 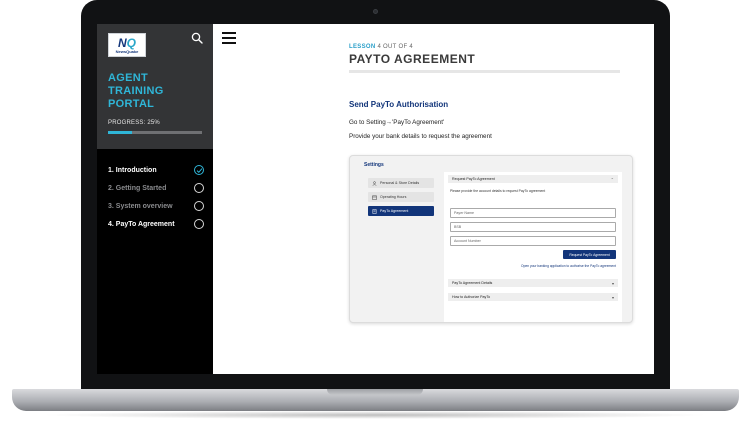 I want to click on settings-nav-item: Operating Hours, so click(x=401, y=197).